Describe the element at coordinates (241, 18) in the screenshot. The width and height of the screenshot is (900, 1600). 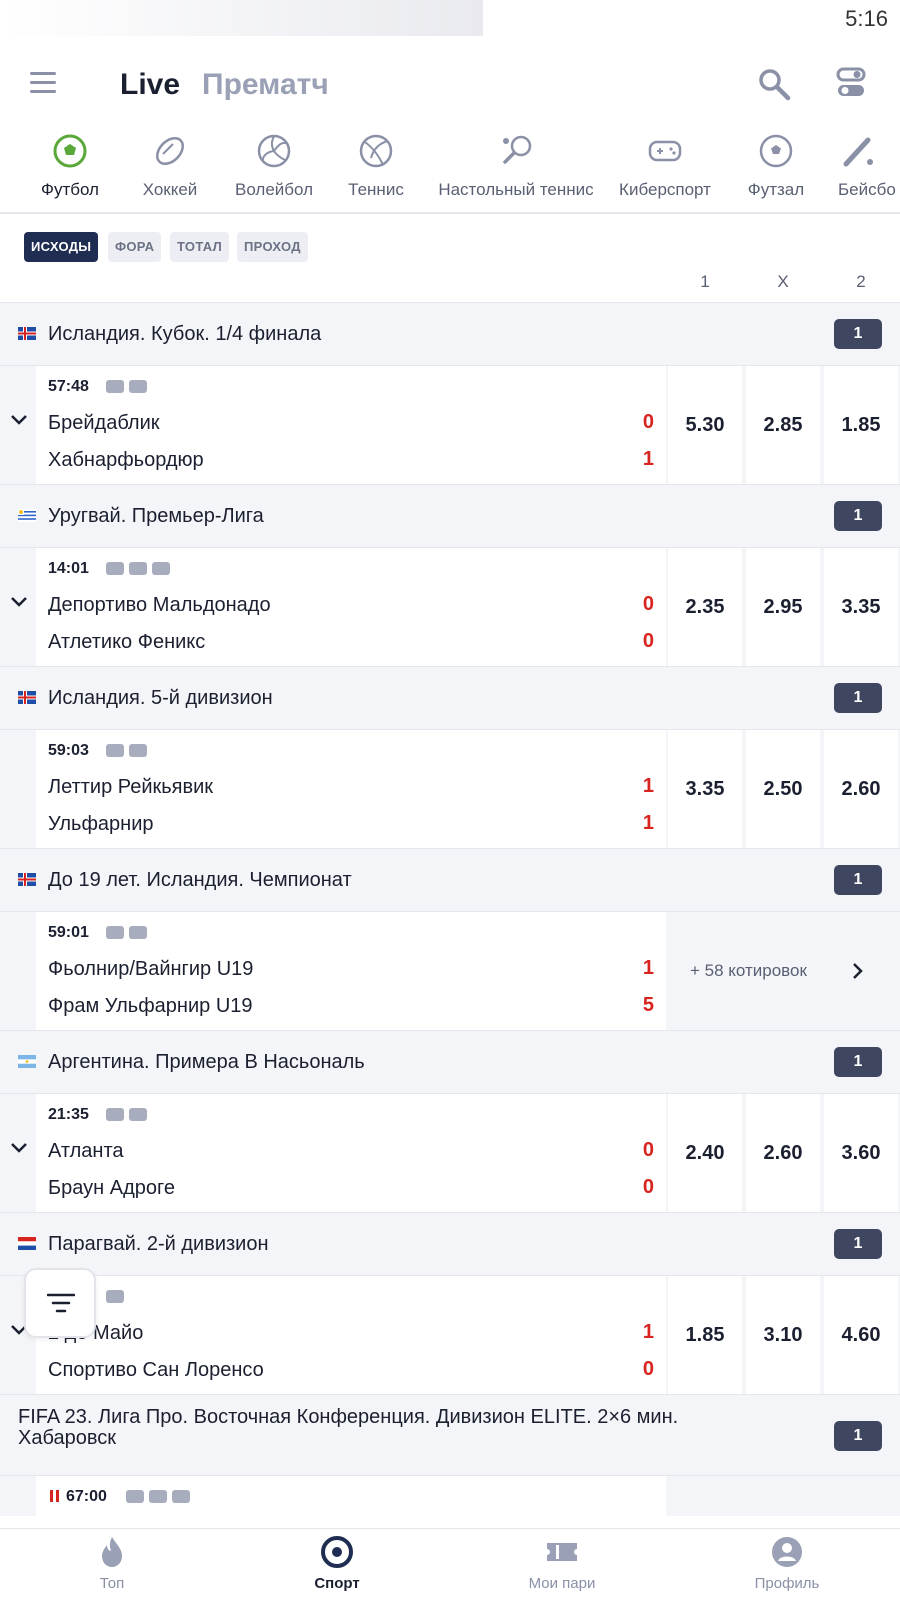
I see `status-bar-notification-area` at that location.